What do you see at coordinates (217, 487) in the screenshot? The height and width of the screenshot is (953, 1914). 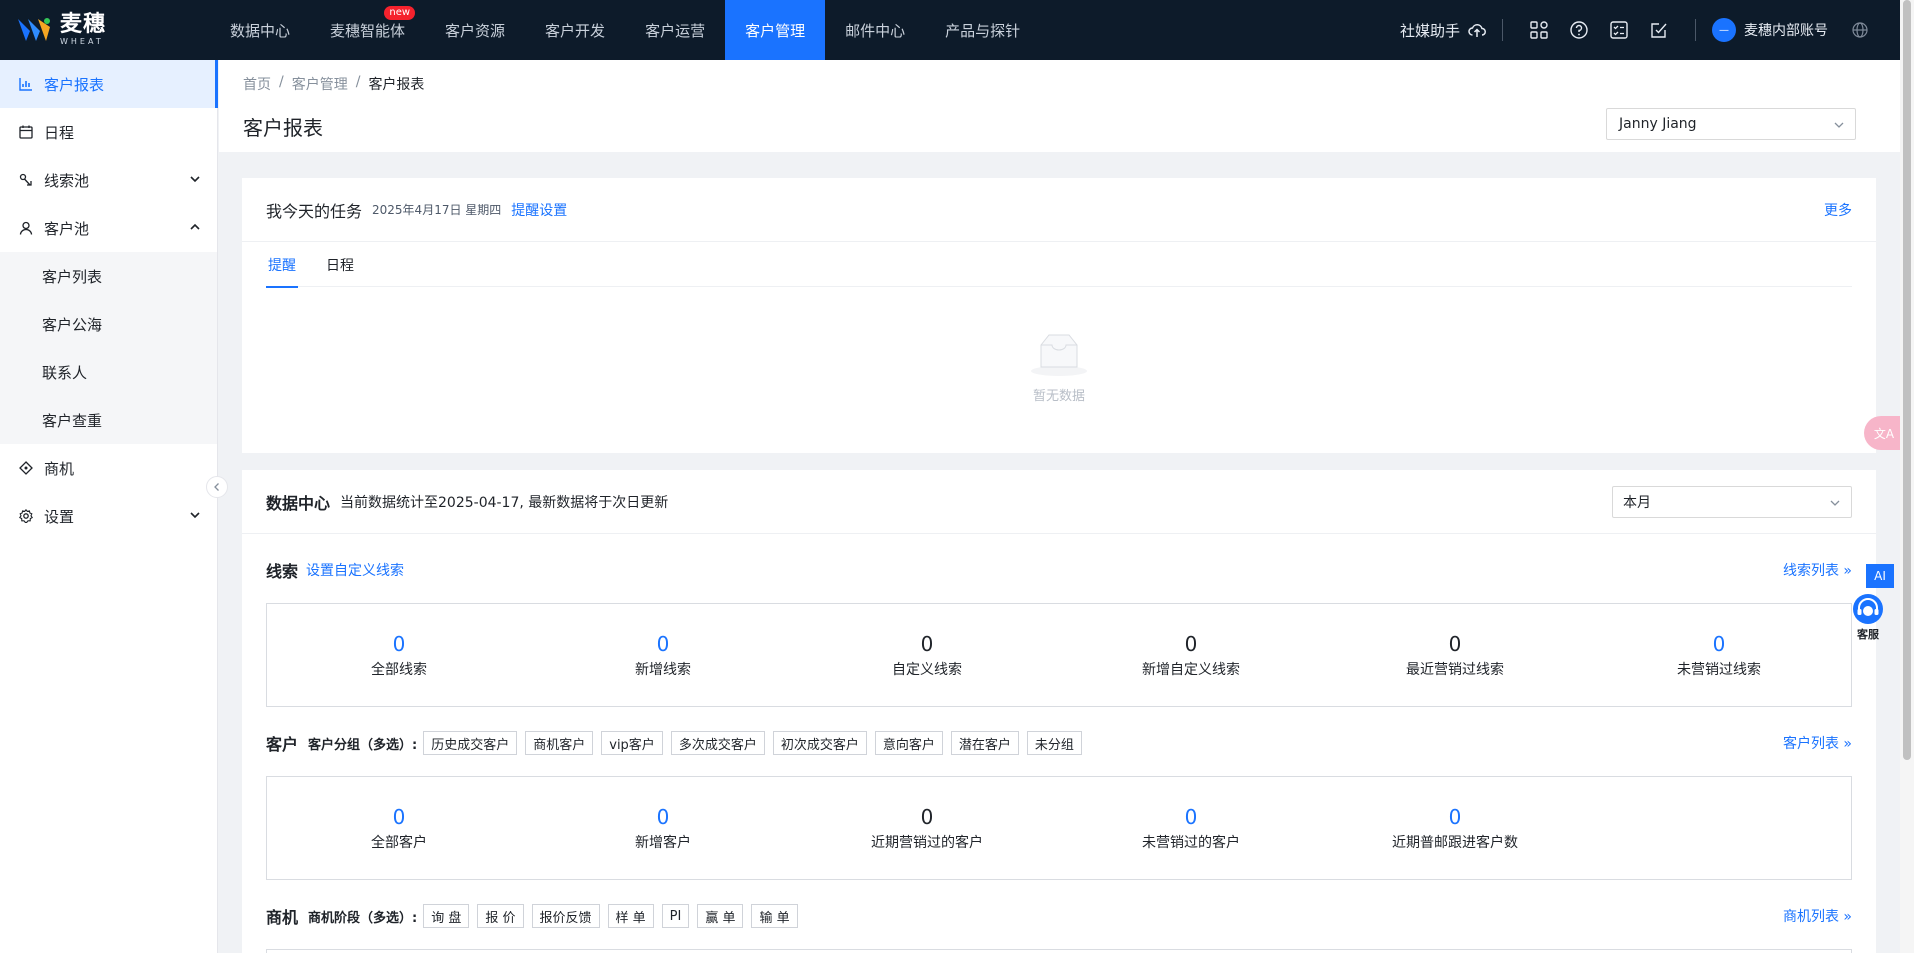 I see `sidebar-collapse-button` at bounding box center [217, 487].